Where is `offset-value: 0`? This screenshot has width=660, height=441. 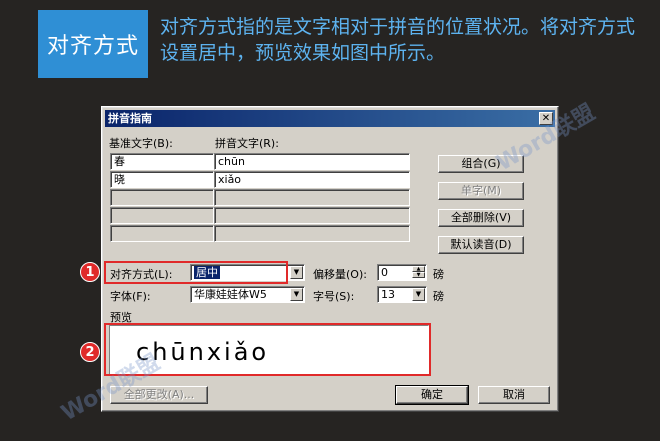
offset-value: 0 is located at coordinates (384, 272).